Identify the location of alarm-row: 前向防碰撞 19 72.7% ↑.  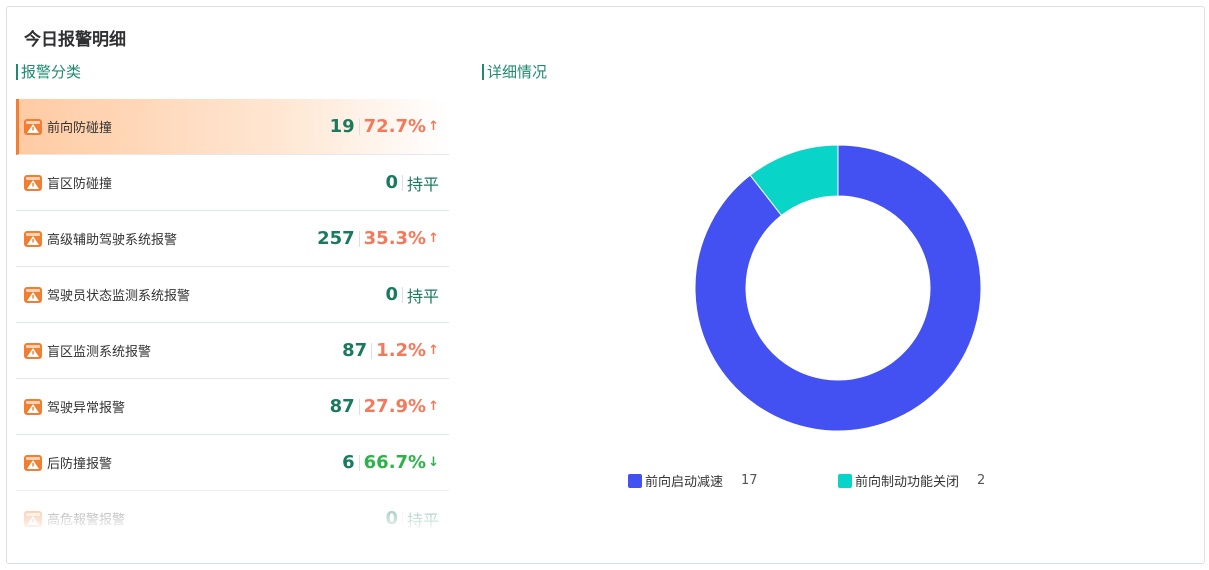
(232, 127).